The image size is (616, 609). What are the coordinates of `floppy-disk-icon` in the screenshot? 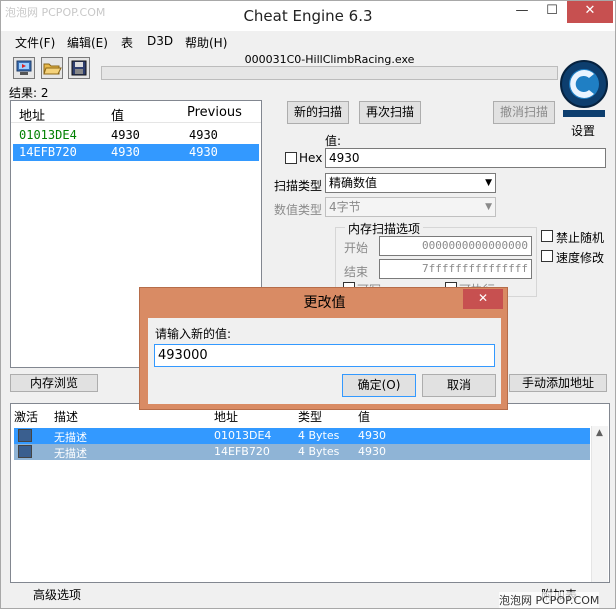 It's located at (79, 68).